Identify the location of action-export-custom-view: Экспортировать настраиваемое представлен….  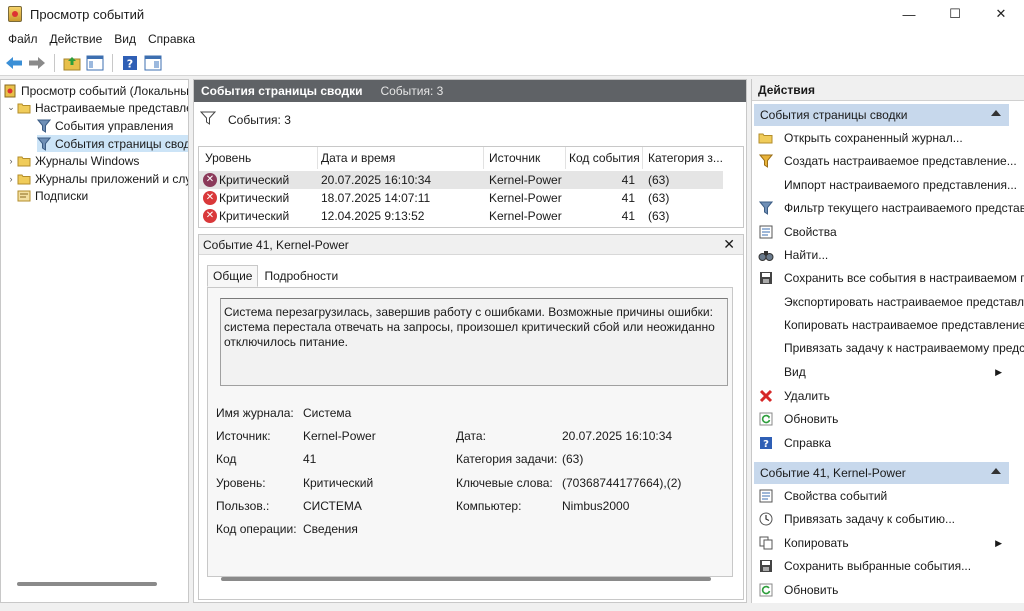
(891, 302).